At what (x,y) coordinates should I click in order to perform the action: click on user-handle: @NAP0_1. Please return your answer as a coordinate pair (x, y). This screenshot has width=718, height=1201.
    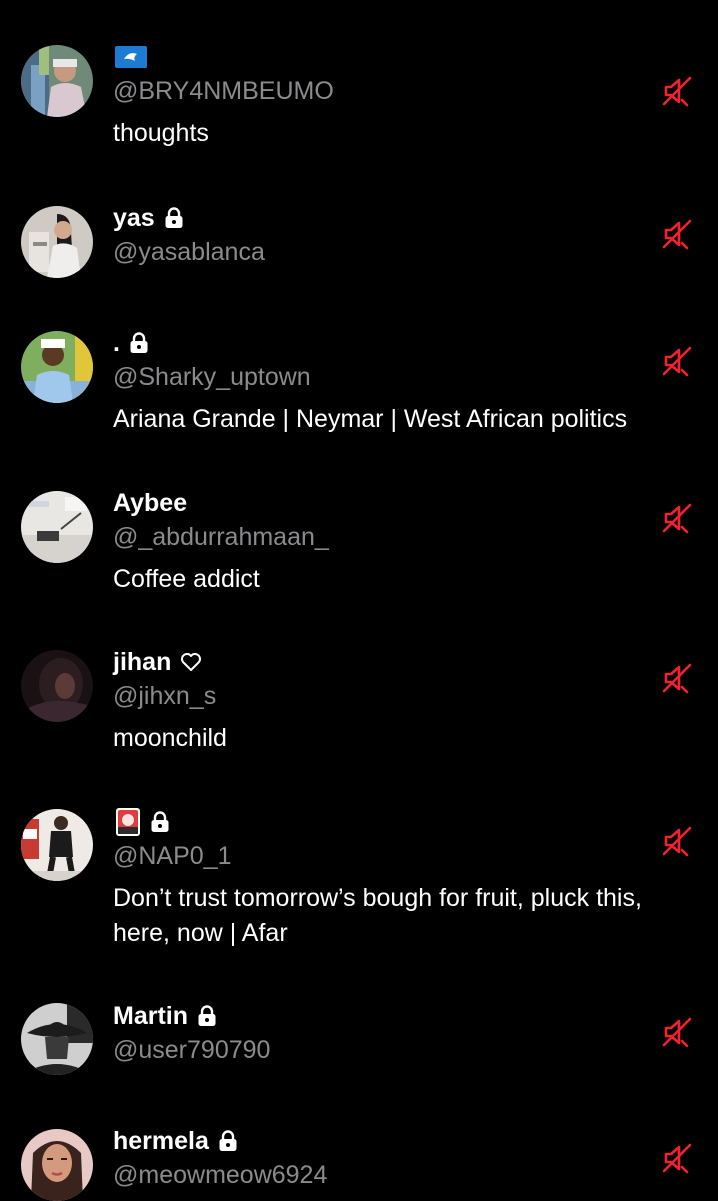
    Looking at the image, I should click on (172, 856).